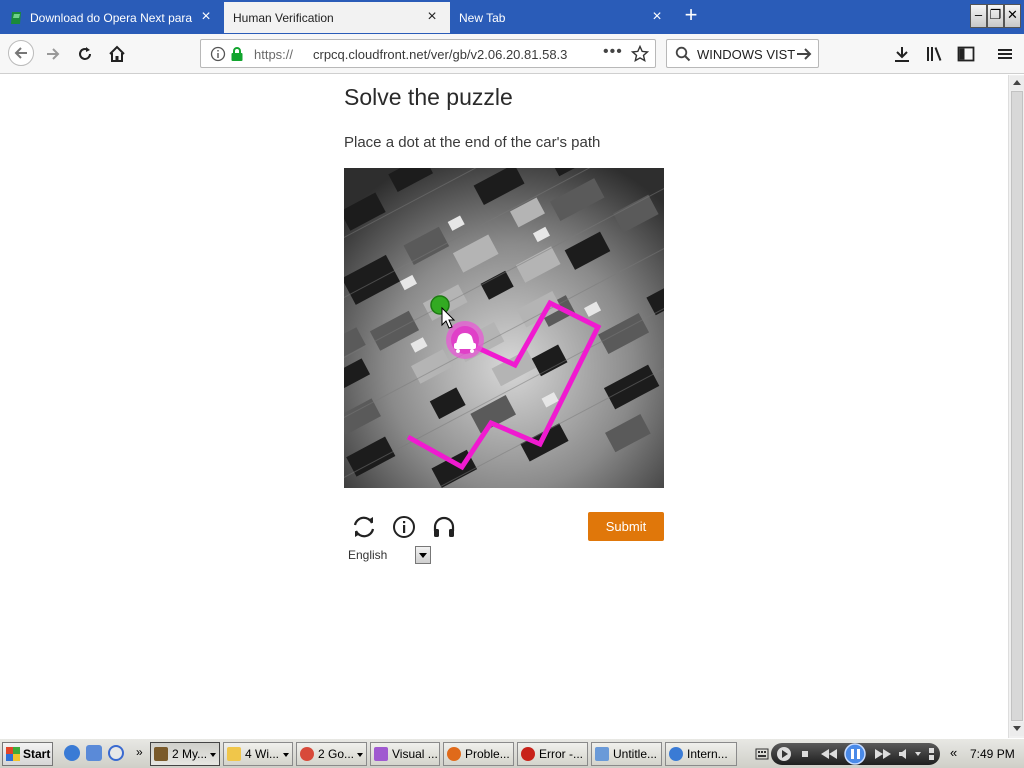 The image size is (1024, 768). I want to click on search-bar: WINDOWS VIST, so click(742, 53).